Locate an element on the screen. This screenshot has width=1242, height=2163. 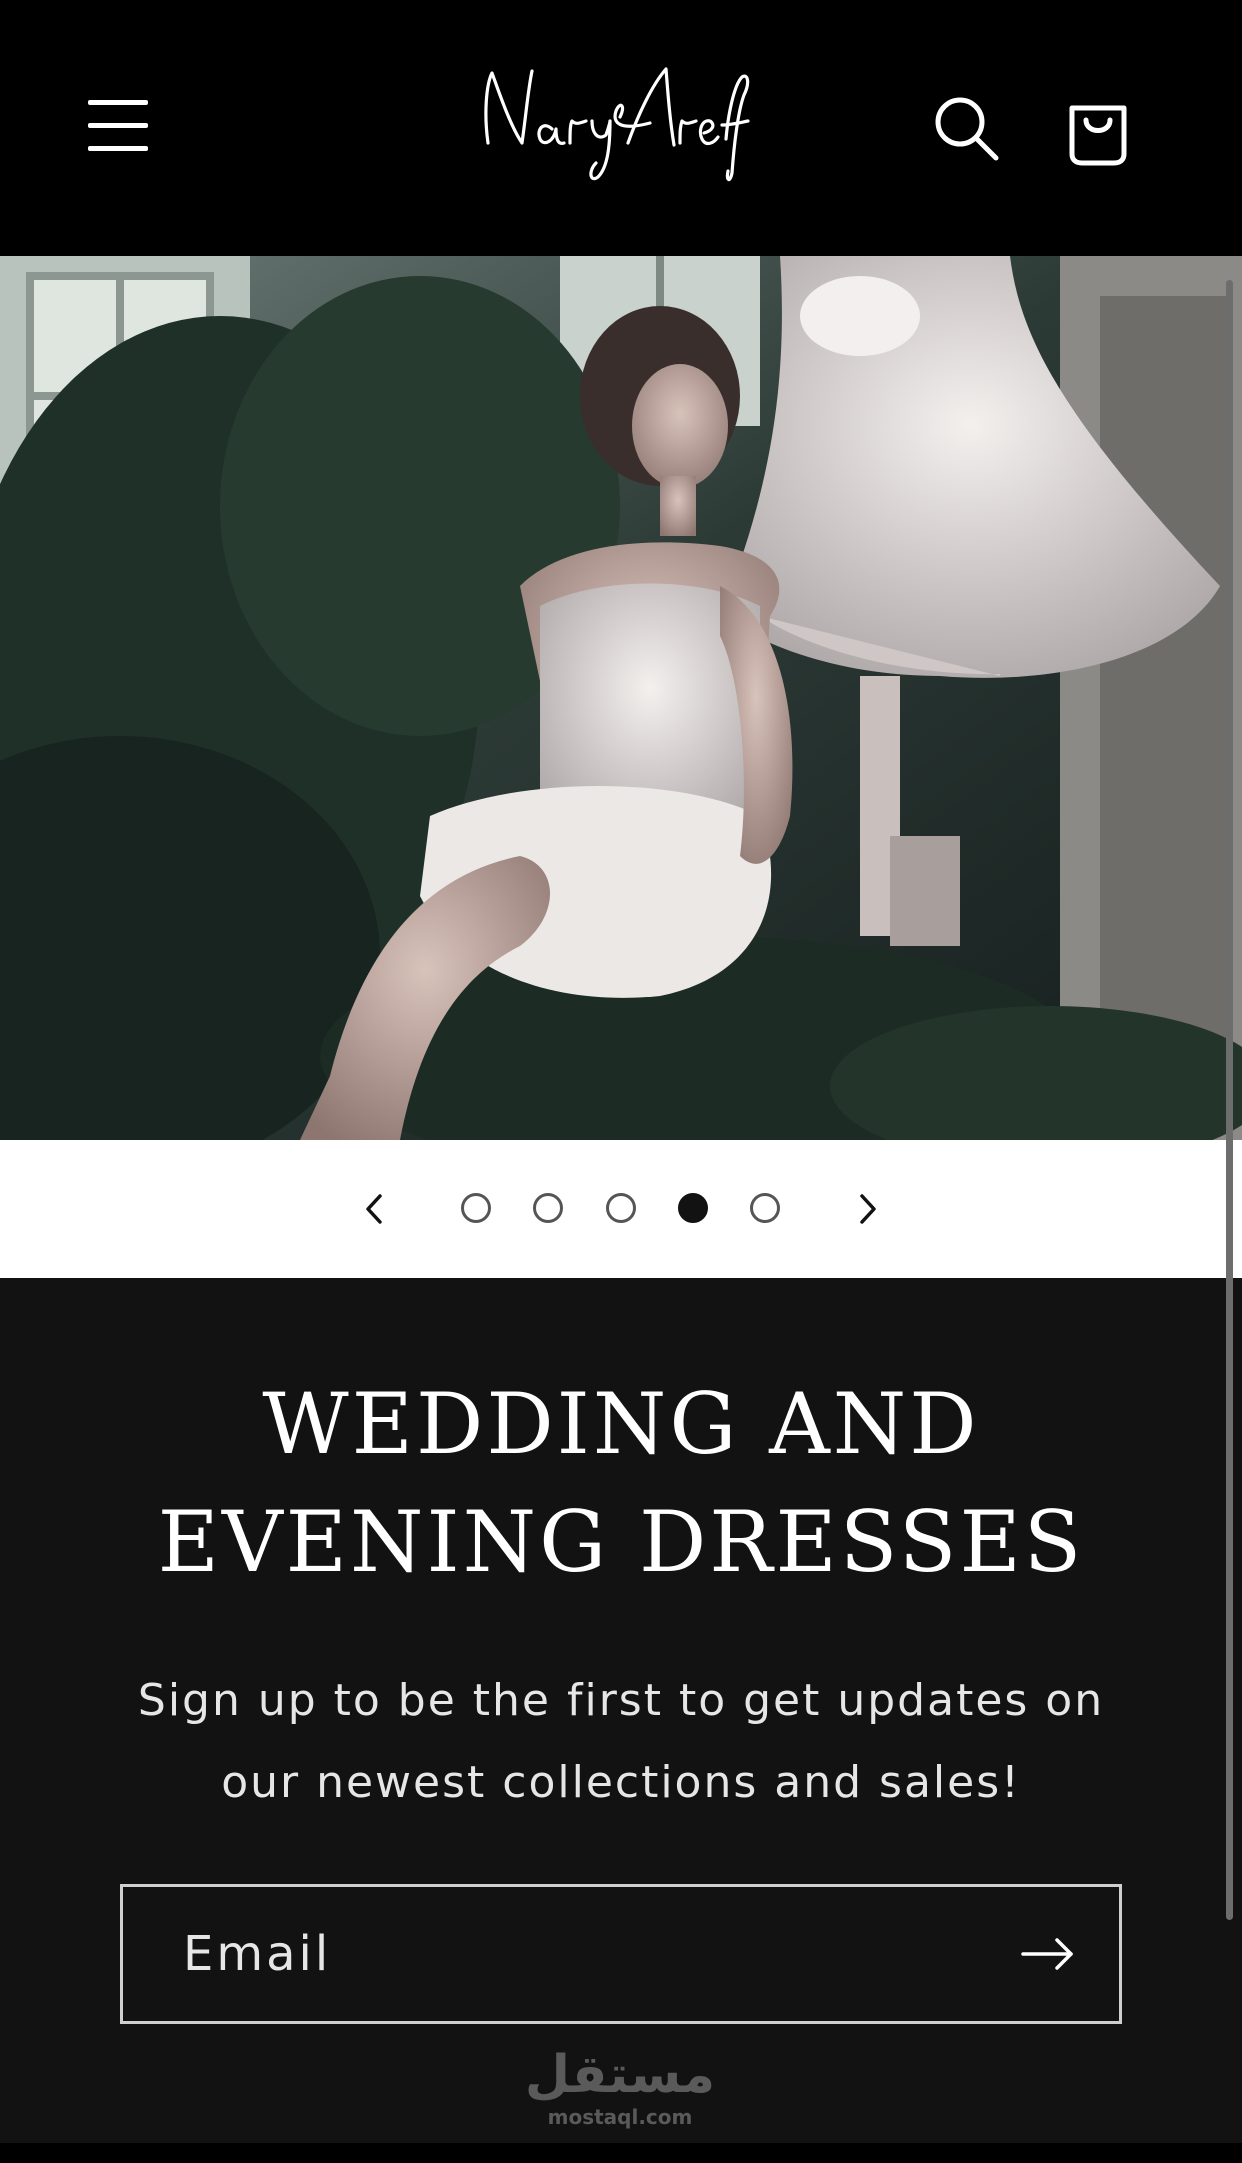
newsletter-headline: WEDDING AND EVENING DRESSES is located at coordinates (621, 1483).